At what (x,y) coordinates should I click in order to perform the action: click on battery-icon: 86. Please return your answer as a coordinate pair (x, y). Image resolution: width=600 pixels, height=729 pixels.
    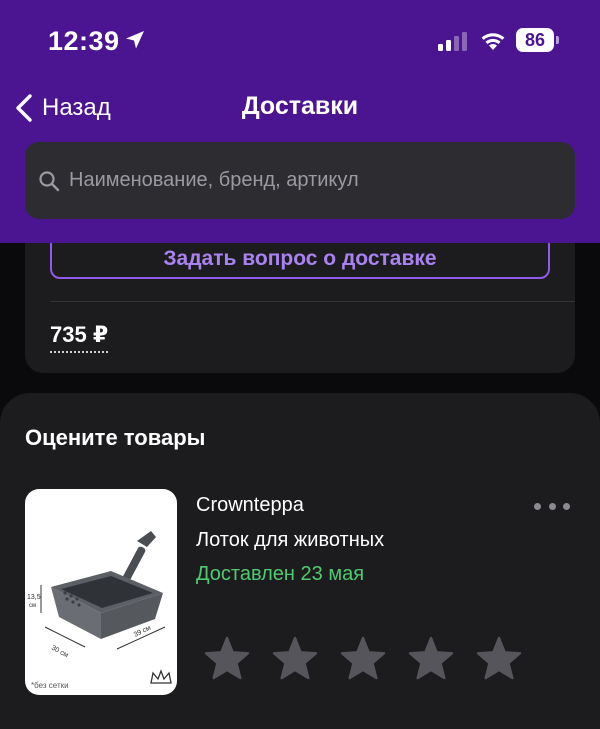
    Looking at the image, I should click on (537, 40).